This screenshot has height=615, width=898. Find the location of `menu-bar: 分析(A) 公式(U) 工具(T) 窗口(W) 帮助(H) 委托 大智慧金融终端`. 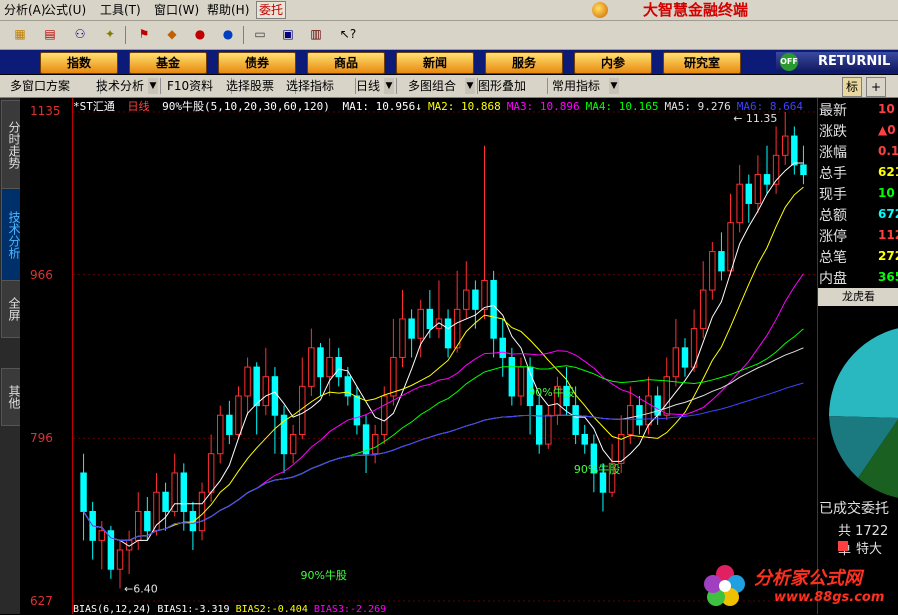

menu-bar: 分析(A) 公式(U) 工具(T) 窗口(W) 帮助(H) 委托 大智慧金融终端 is located at coordinates (449, 10).